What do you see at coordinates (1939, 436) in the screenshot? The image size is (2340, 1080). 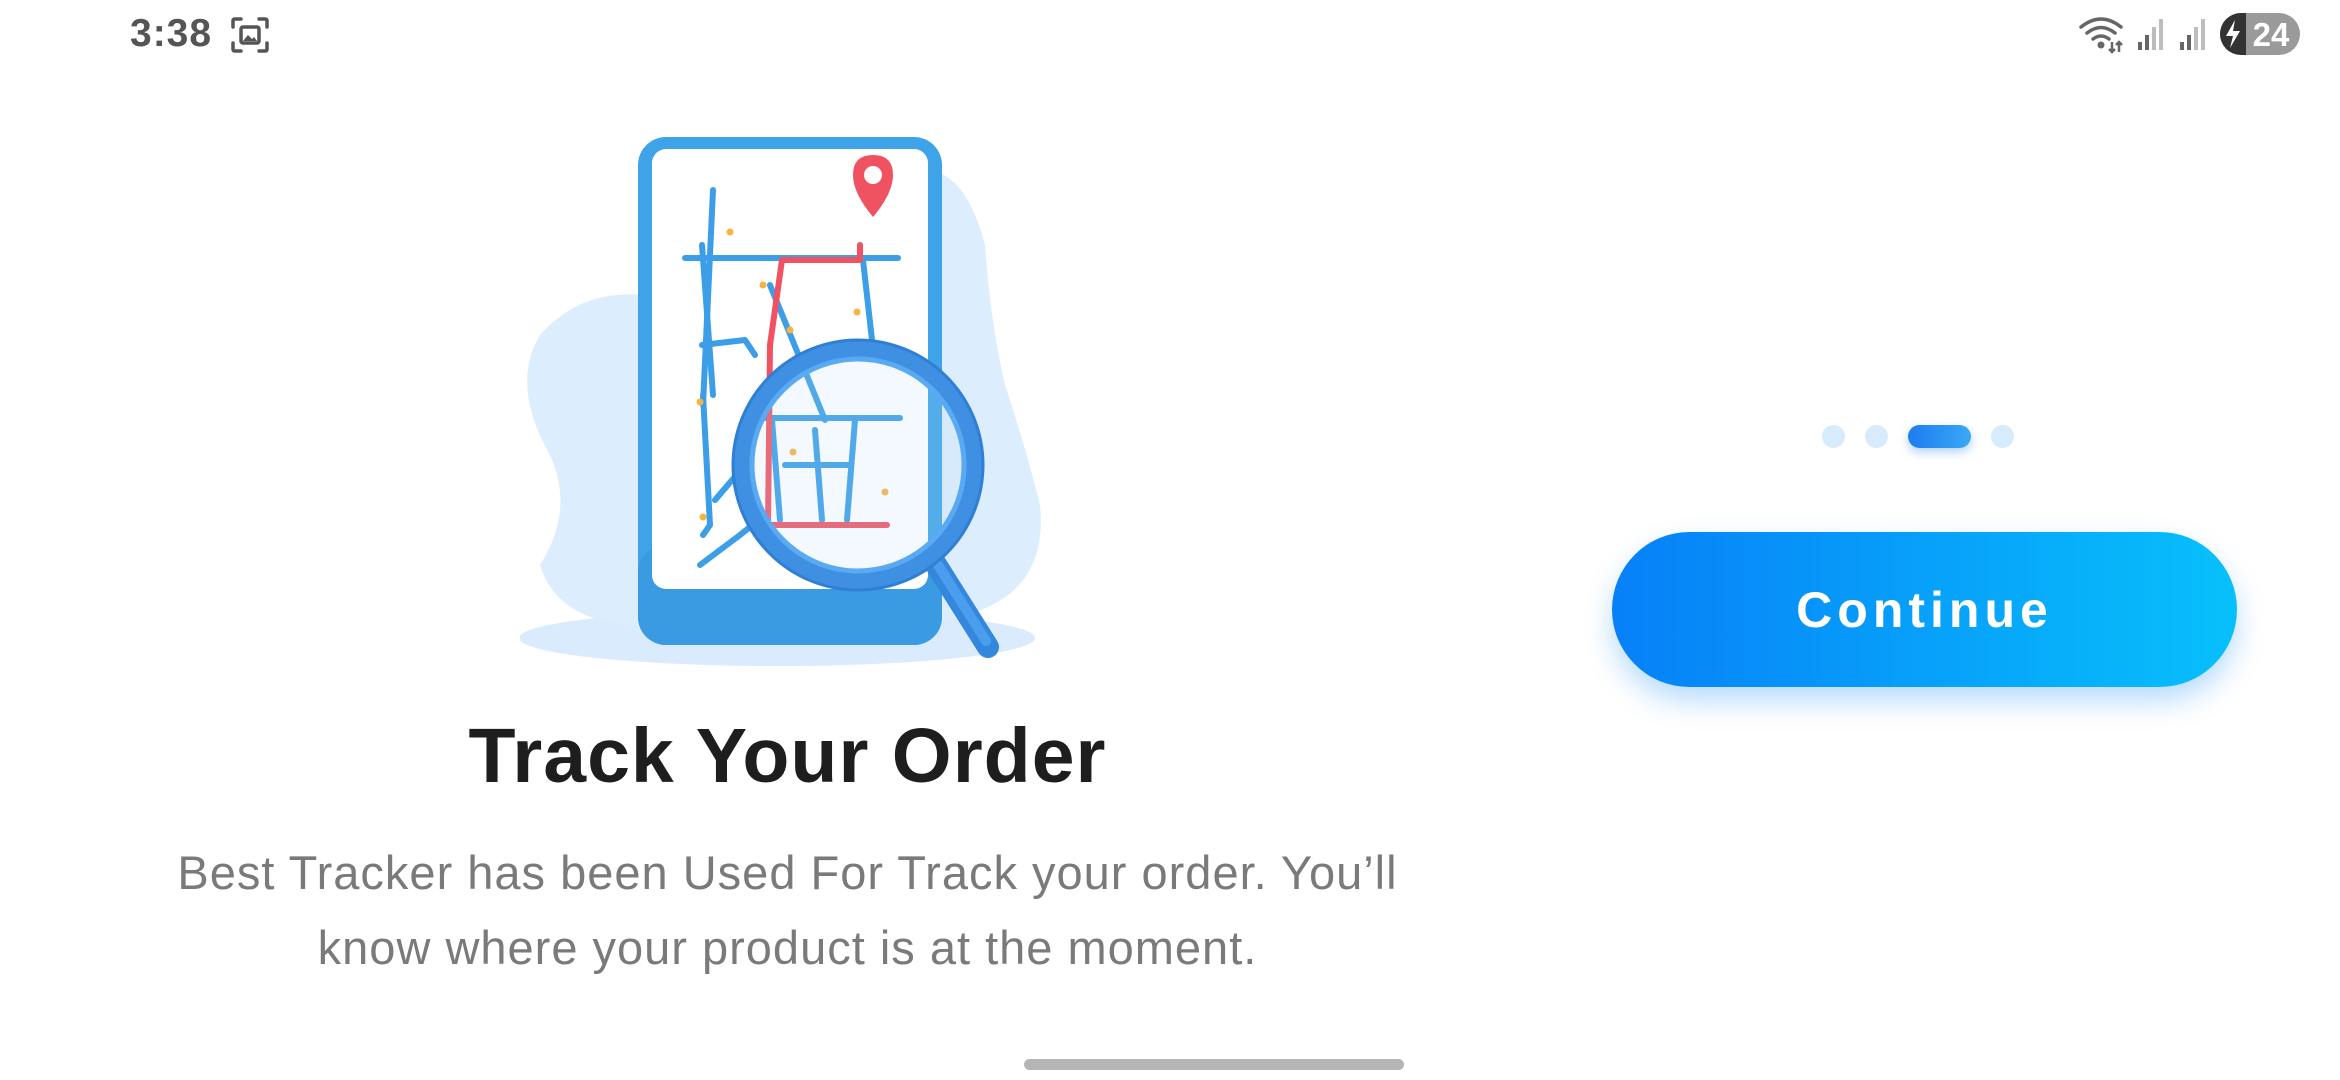 I see `page-dot-3-active` at bounding box center [1939, 436].